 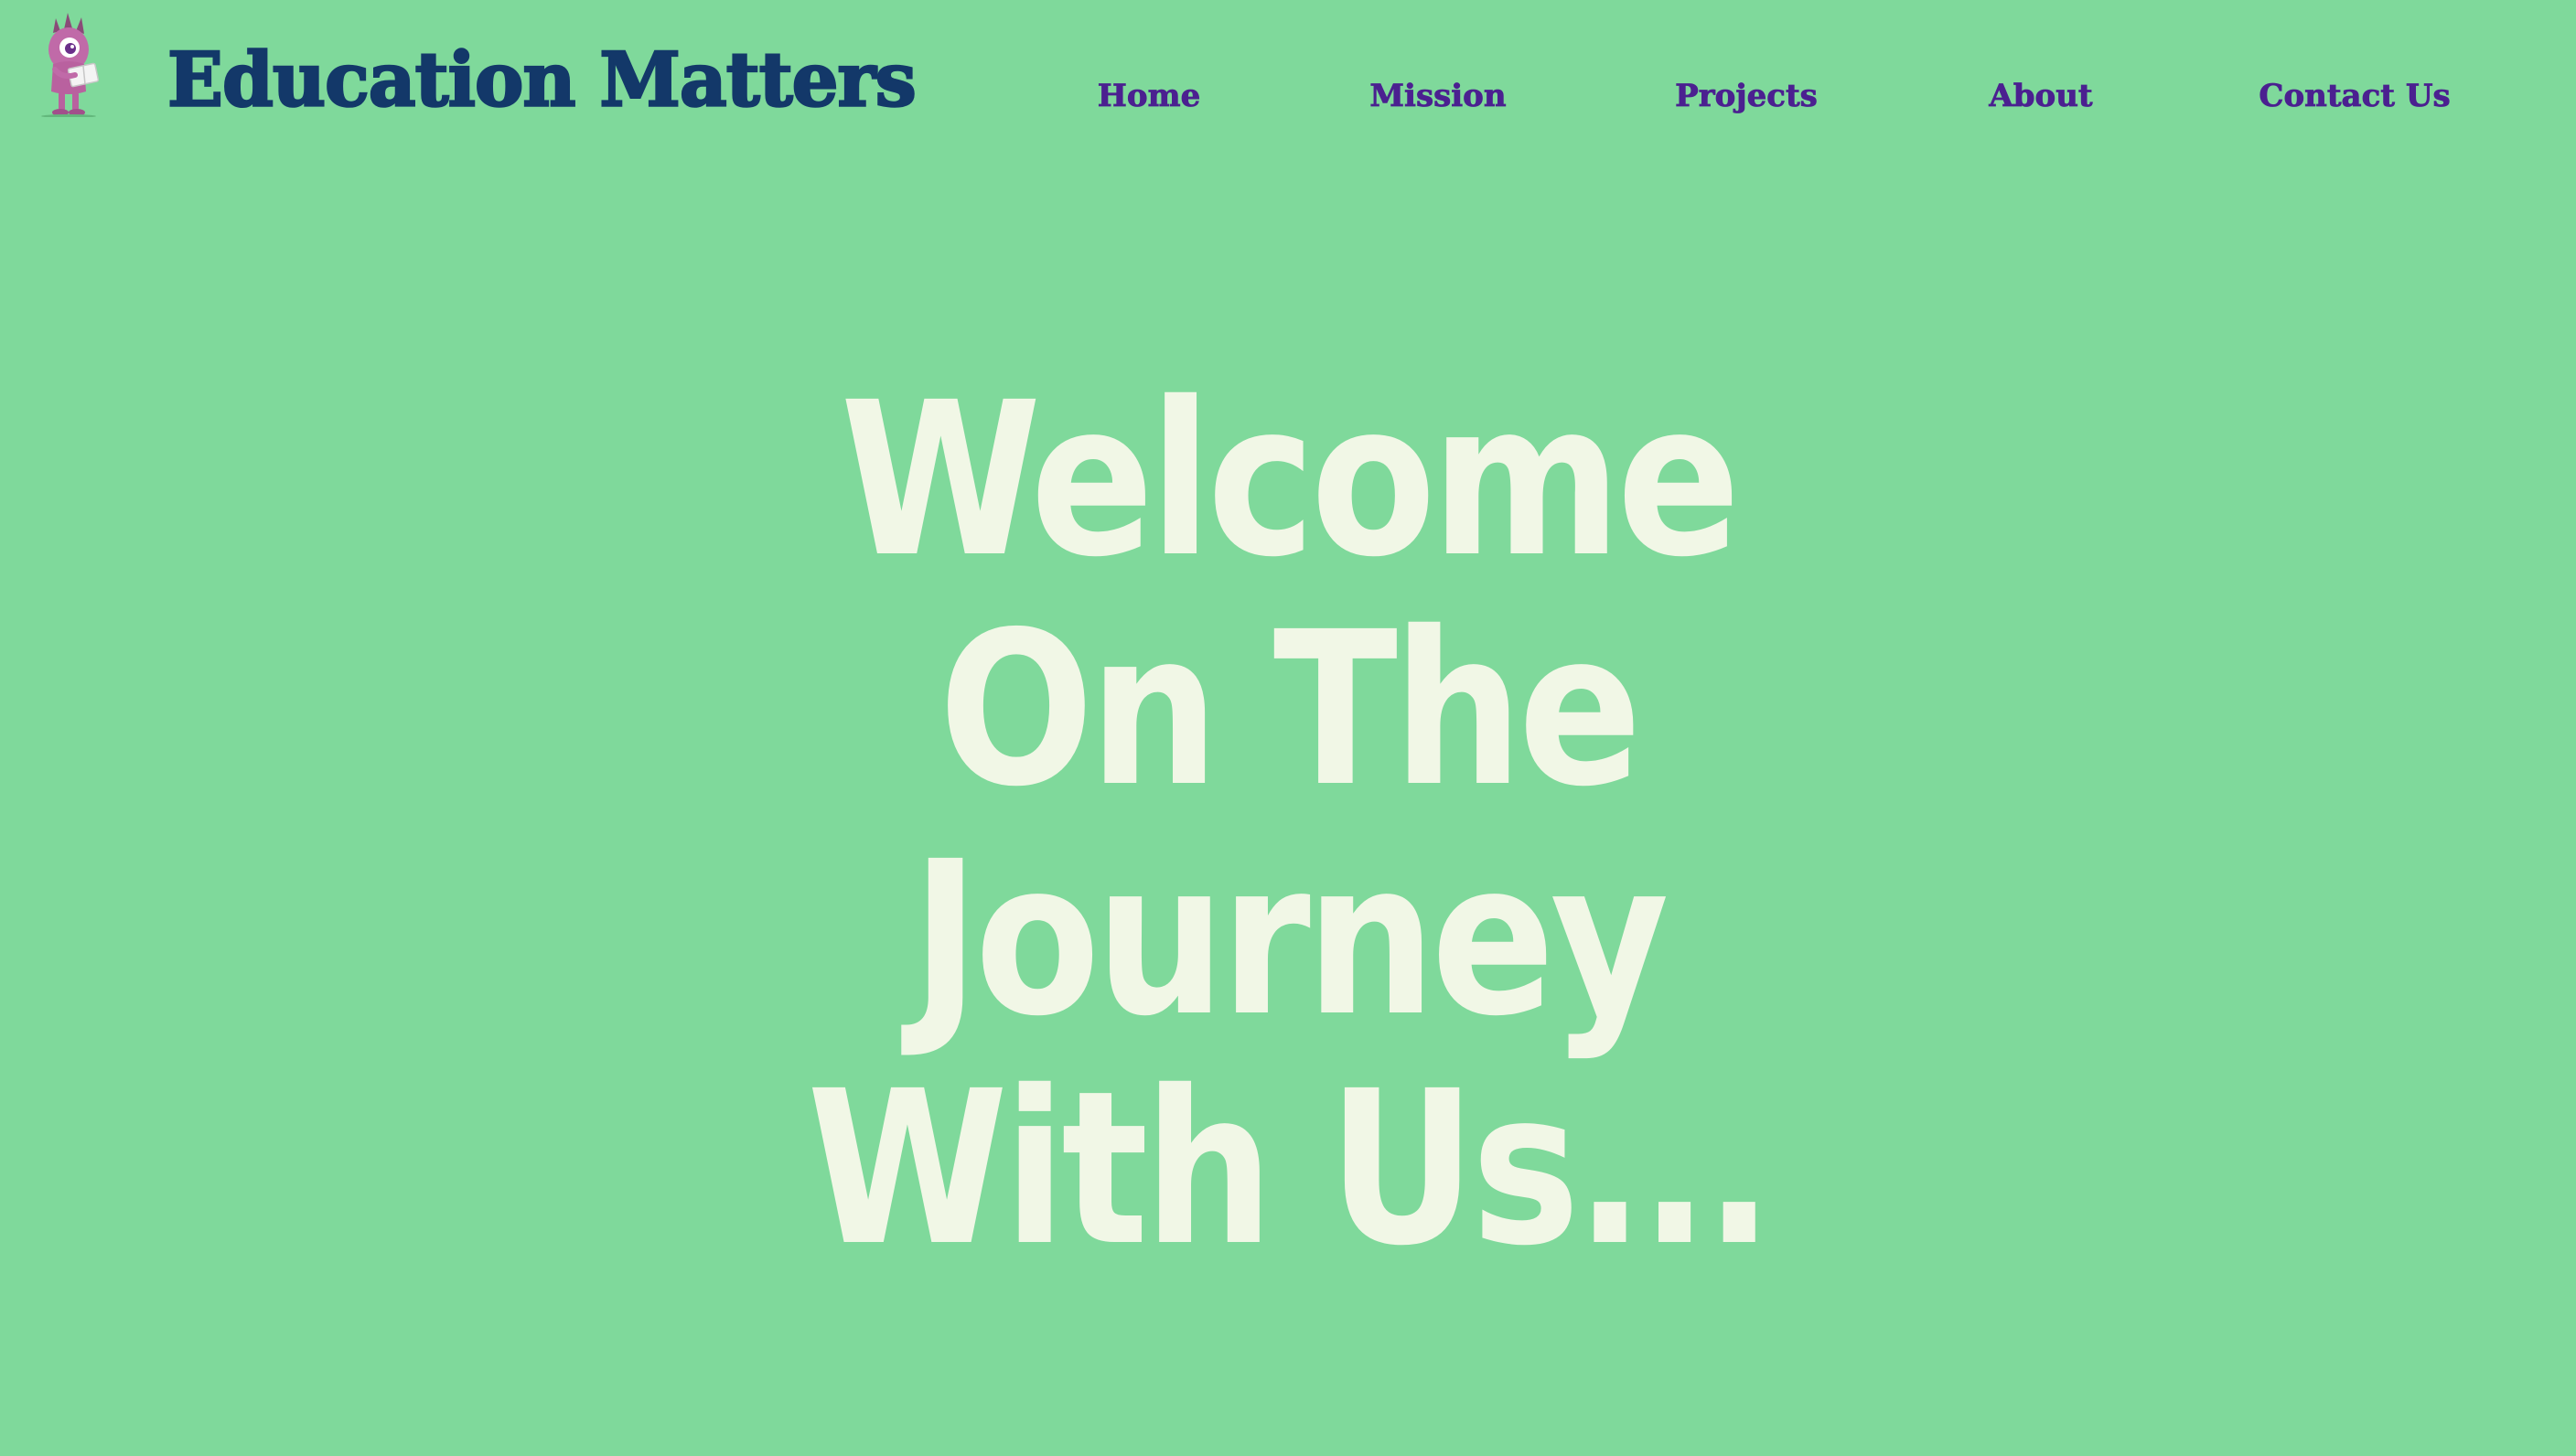 I want to click on hero-heading-line-3: Journey, so click(x=1290, y=939).